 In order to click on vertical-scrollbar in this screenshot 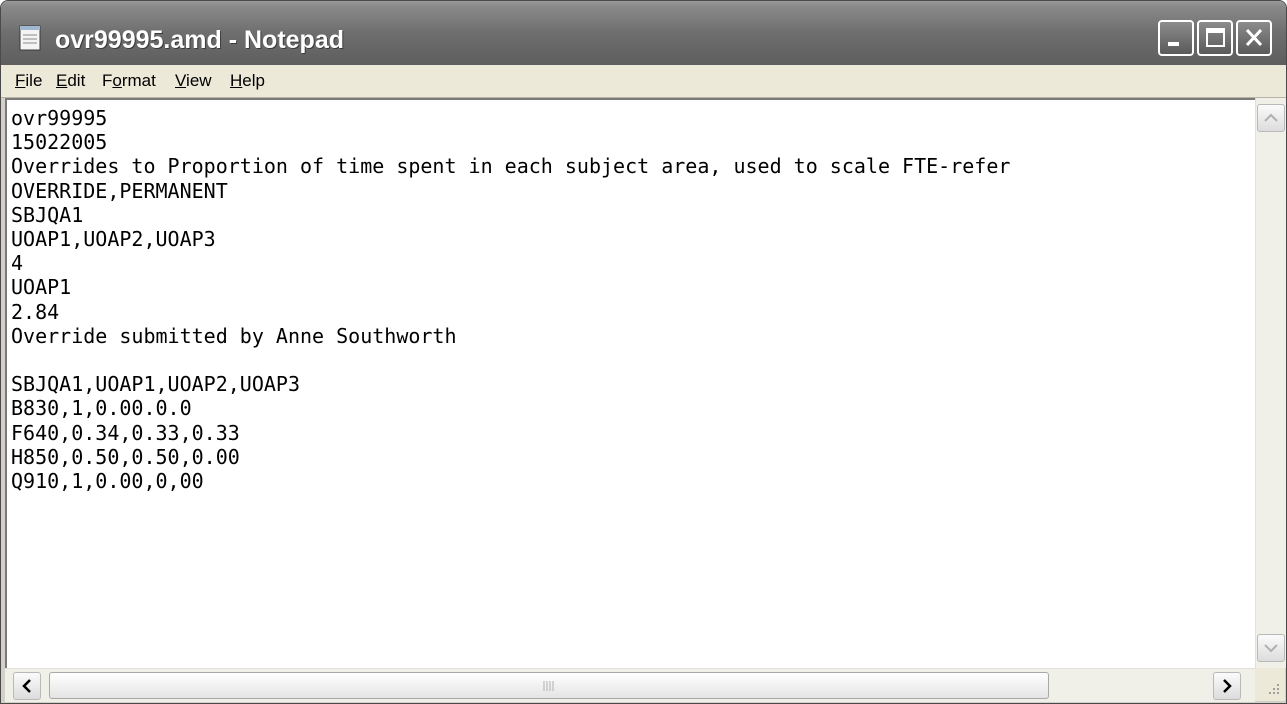, I will do `click(1270, 383)`.